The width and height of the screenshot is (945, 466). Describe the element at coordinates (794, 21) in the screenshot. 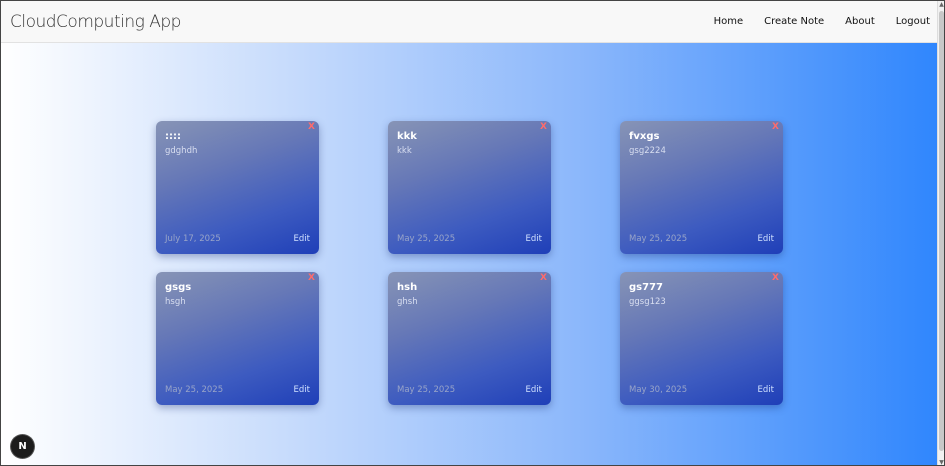

I see `nav-link-create-note: Create Note` at that location.